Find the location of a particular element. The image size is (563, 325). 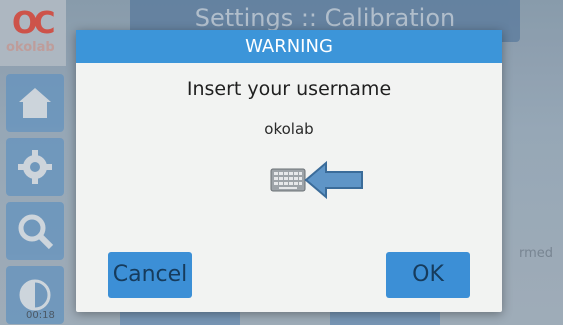

cancel-button: Cancel is located at coordinates (150, 275).